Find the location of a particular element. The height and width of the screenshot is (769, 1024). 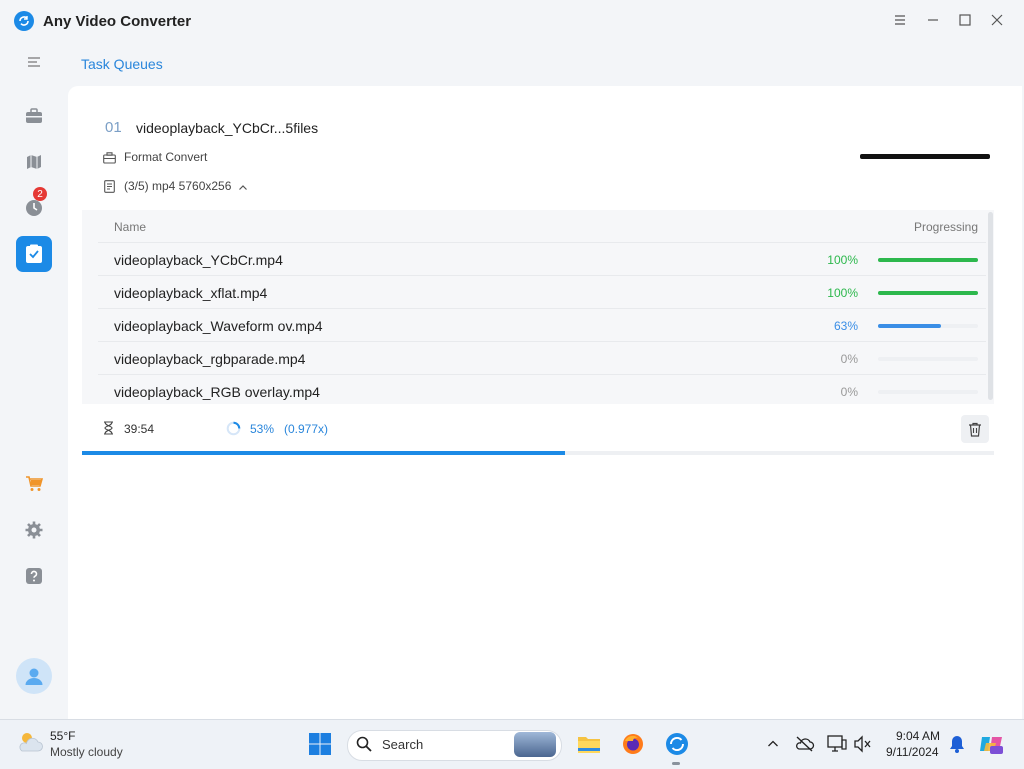

windows-start-icon is located at coordinates (320, 744).